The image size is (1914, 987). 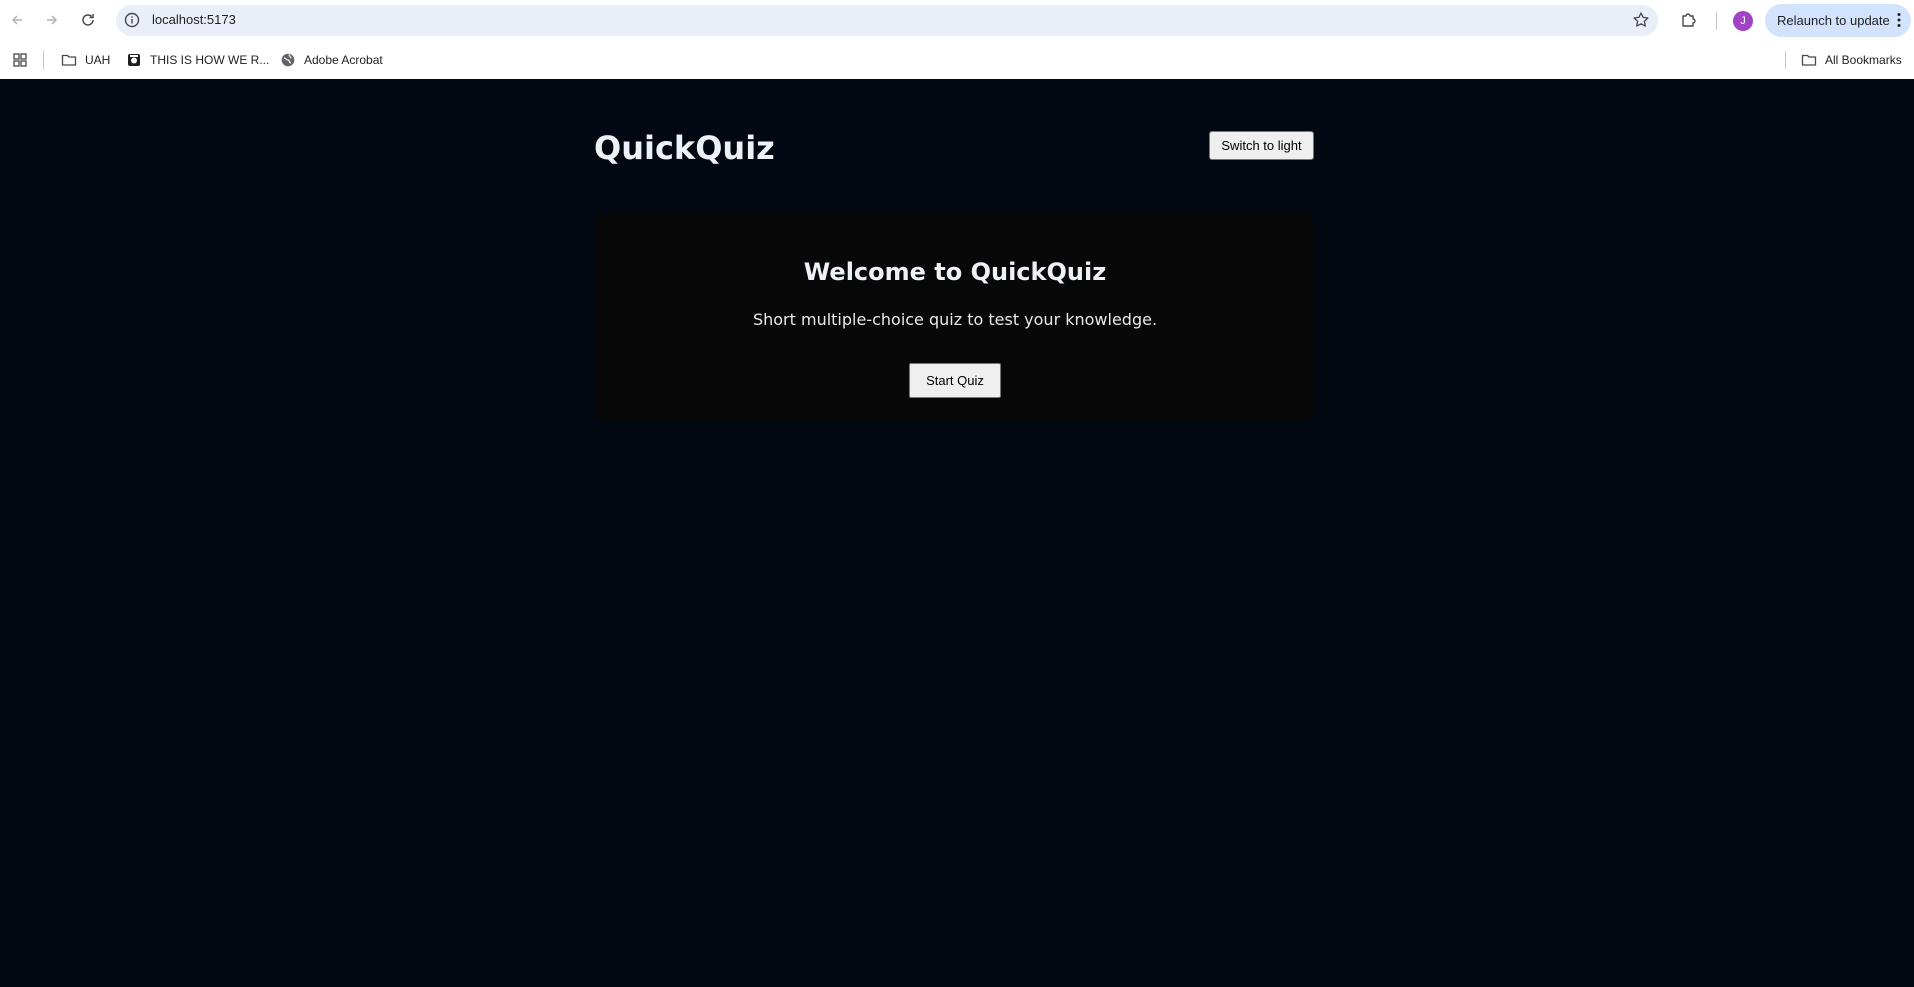 What do you see at coordinates (1863, 60) in the screenshot?
I see `all-bookmarks-label: All Bookmarks` at bounding box center [1863, 60].